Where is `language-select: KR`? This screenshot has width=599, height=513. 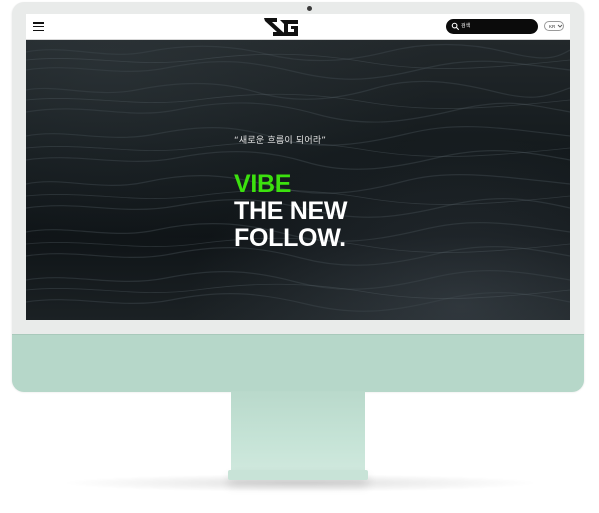 language-select: KR is located at coordinates (554, 26).